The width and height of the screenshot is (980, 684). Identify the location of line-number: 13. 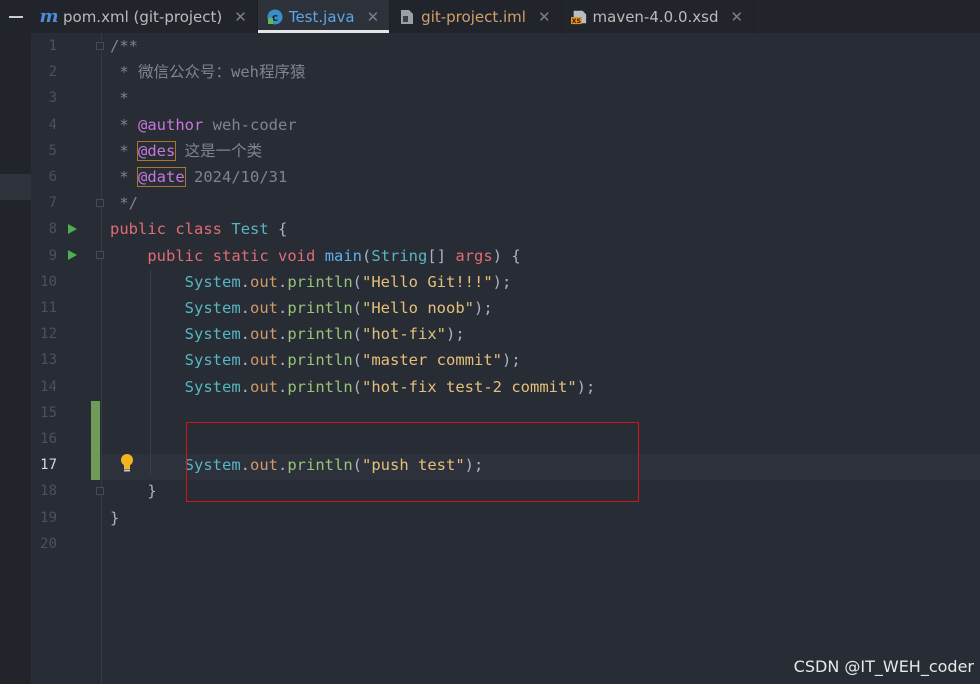
(48, 360).